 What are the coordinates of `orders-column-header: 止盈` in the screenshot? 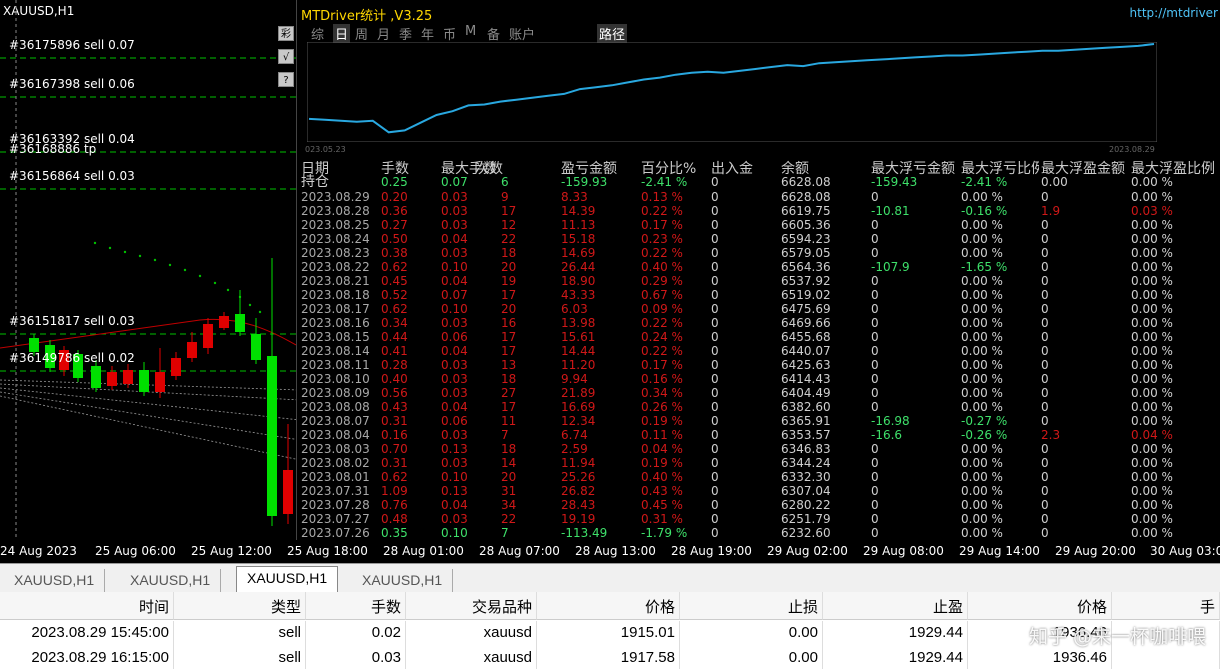 It's located at (895, 606).